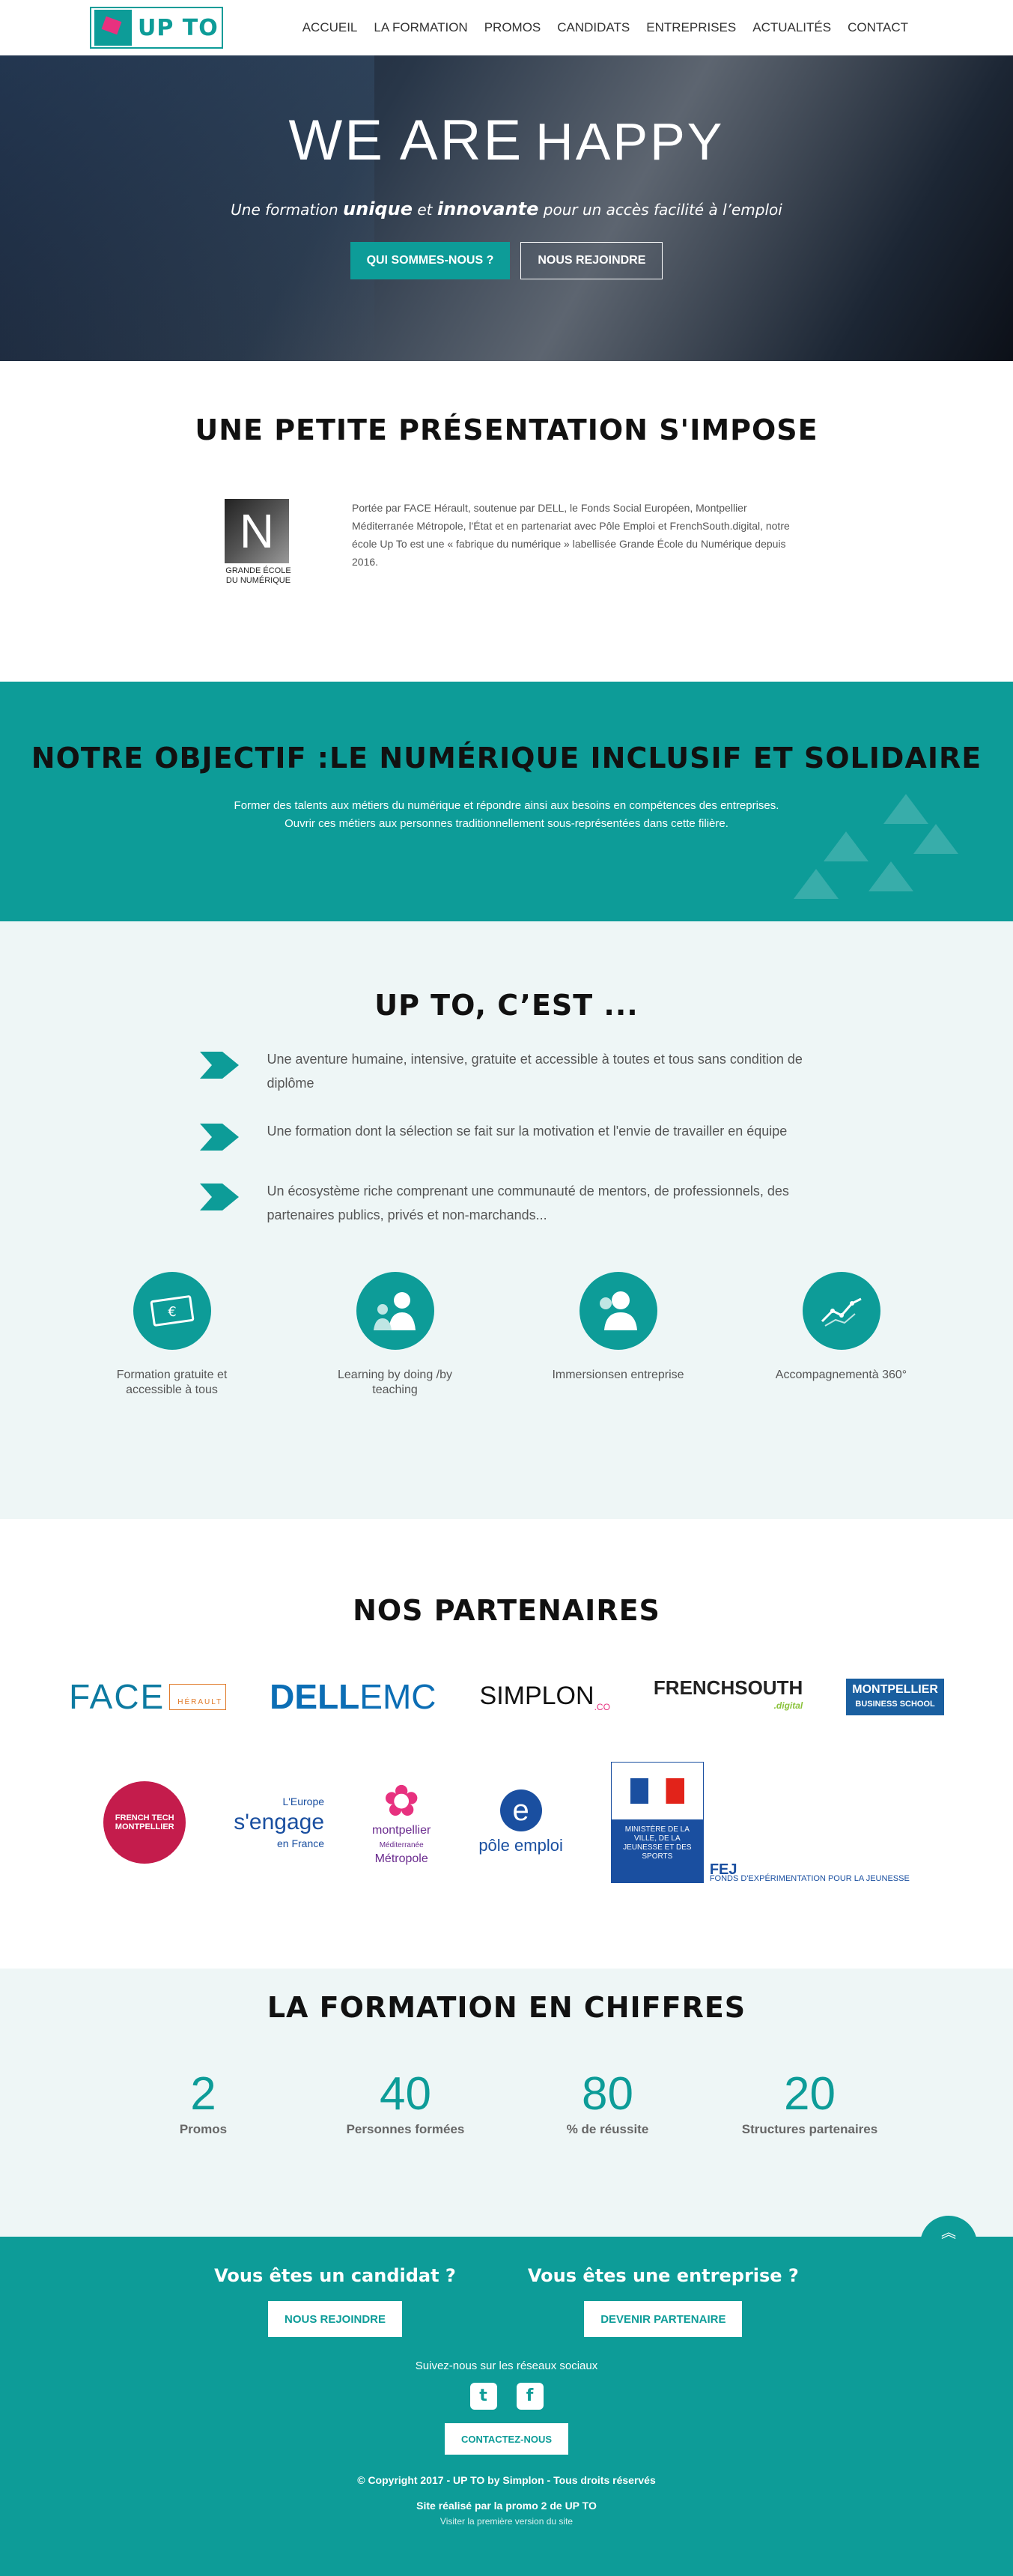  Describe the element at coordinates (530, 2396) in the screenshot. I see `facebook-icon: f` at that location.